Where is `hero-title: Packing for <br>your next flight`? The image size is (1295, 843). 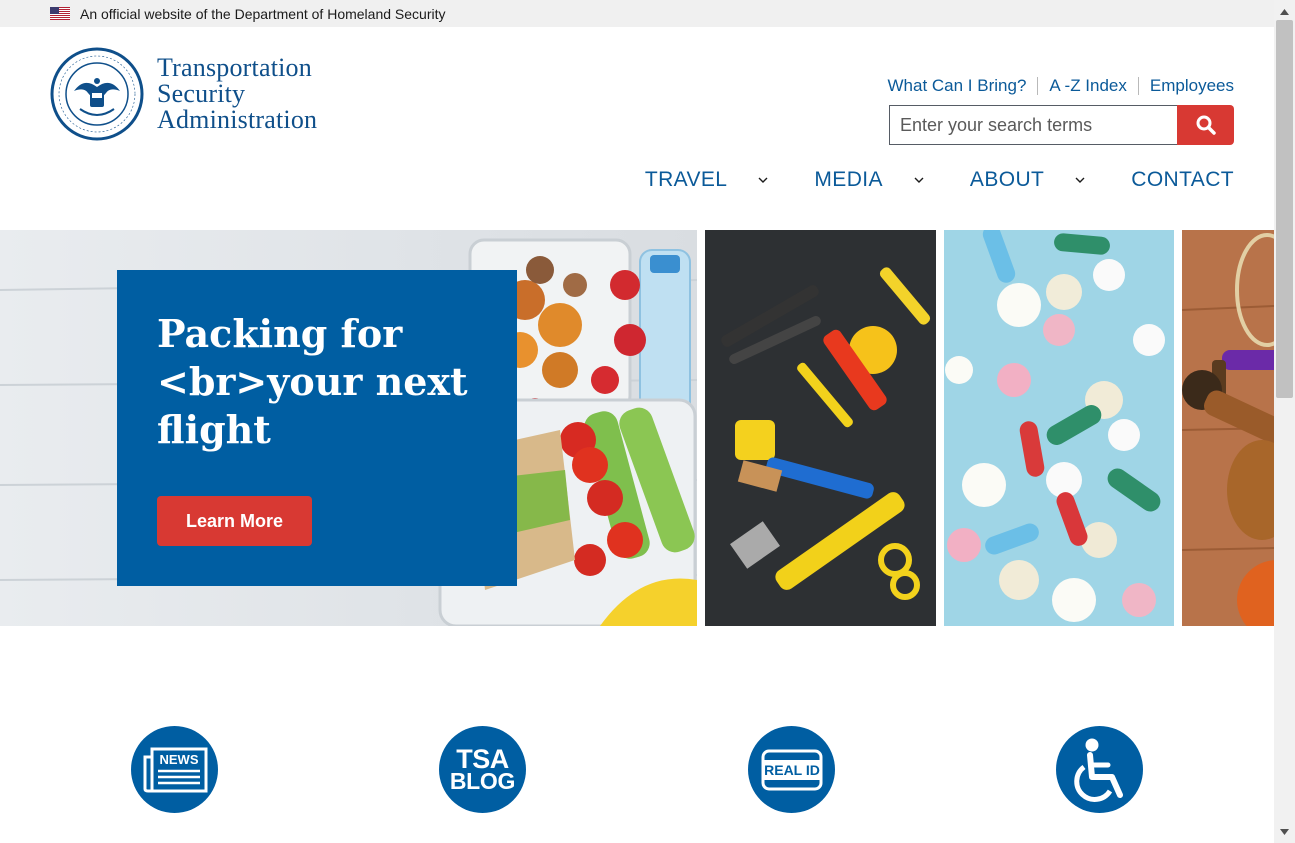
hero-title: Packing for <br>your next flight is located at coordinates (312, 381).